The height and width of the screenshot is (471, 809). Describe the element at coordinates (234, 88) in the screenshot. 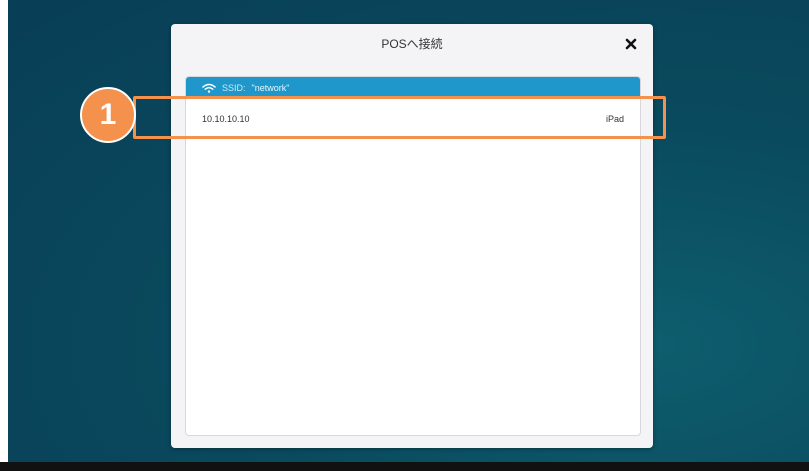

I see `ssid-label: SSID:` at that location.